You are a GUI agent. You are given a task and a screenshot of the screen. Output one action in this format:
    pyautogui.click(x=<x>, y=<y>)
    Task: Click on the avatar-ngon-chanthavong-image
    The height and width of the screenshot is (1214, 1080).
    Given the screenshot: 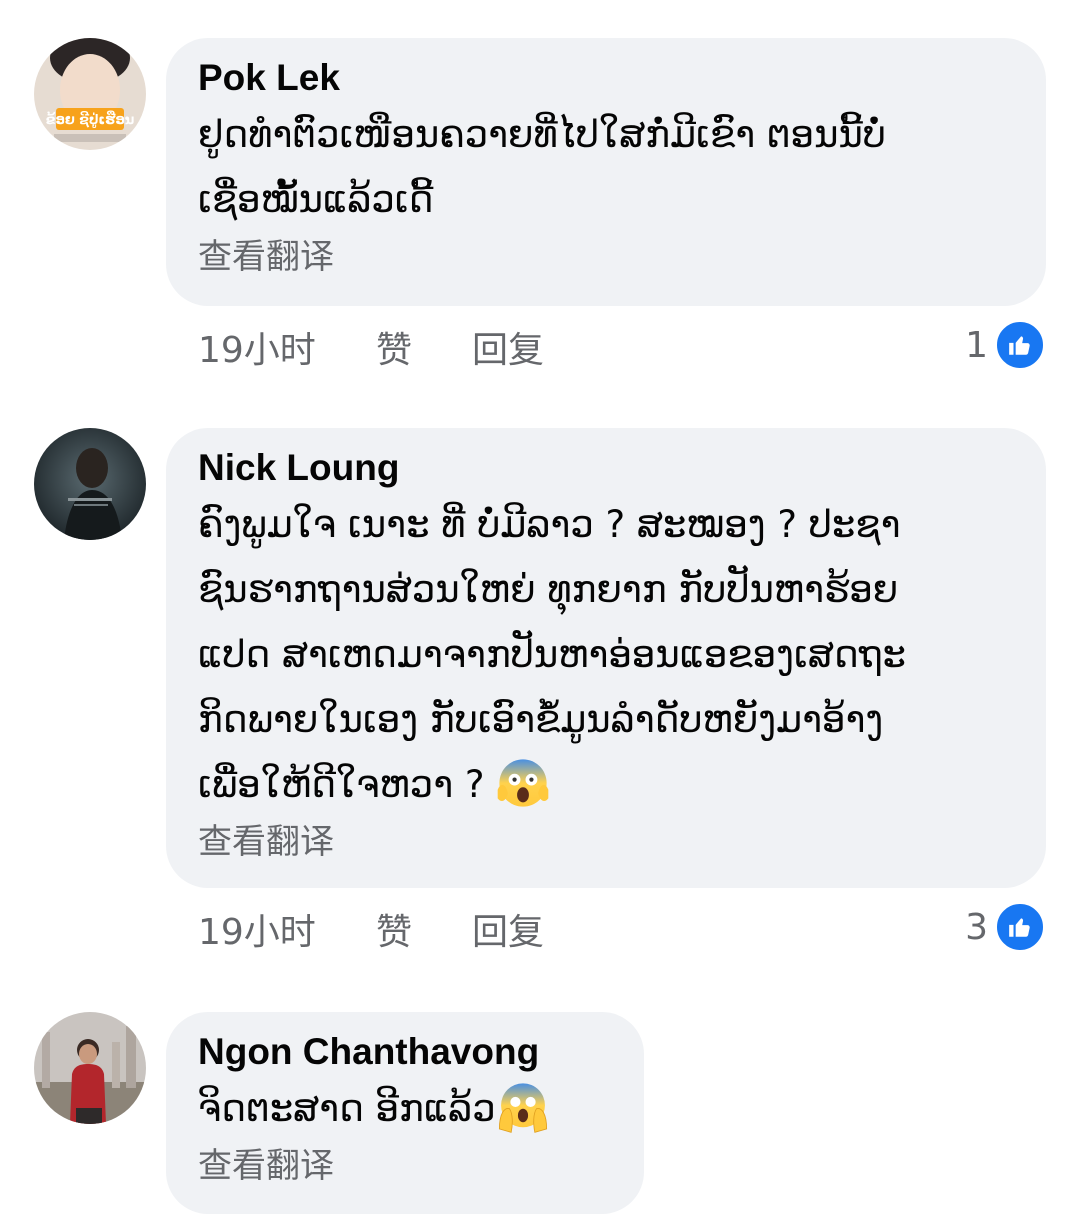 What is the action you would take?
    pyautogui.click(x=90, y=1068)
    